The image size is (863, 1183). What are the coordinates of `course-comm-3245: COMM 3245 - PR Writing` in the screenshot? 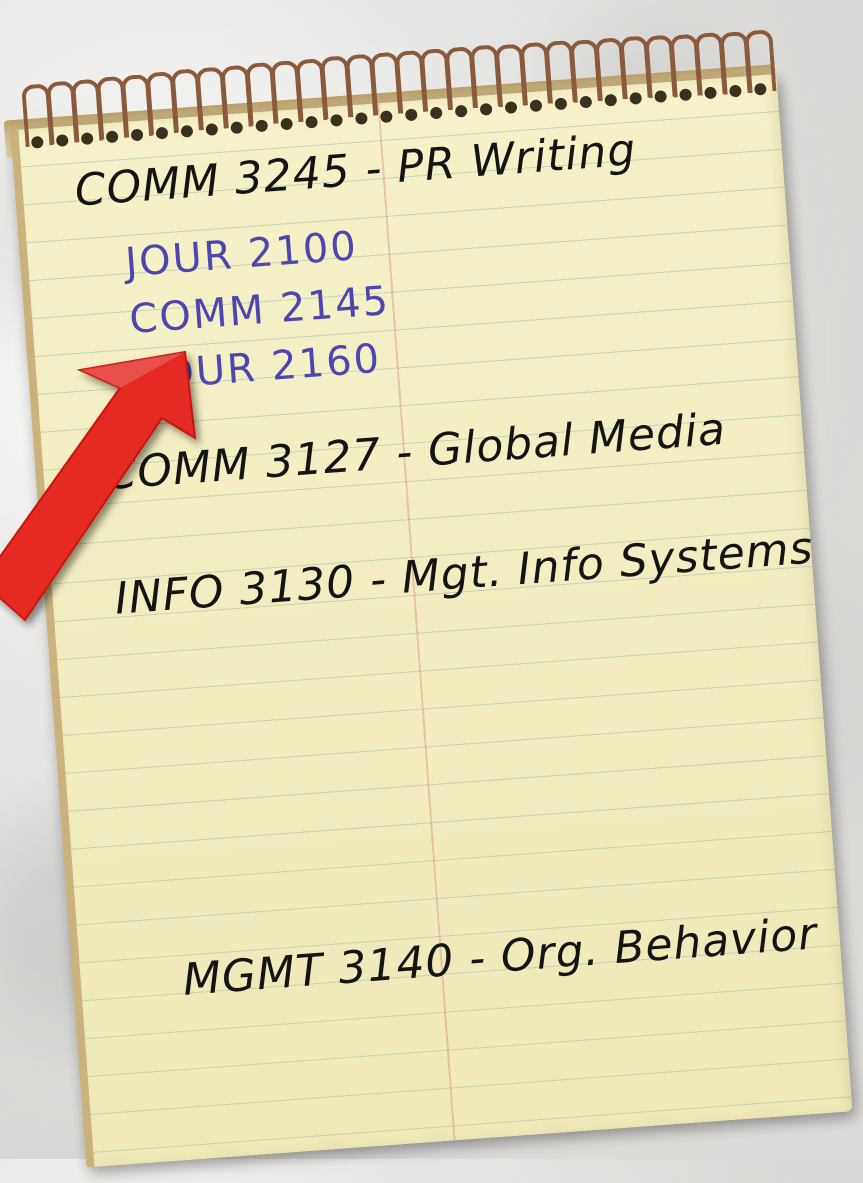 It's located at (355, 170).